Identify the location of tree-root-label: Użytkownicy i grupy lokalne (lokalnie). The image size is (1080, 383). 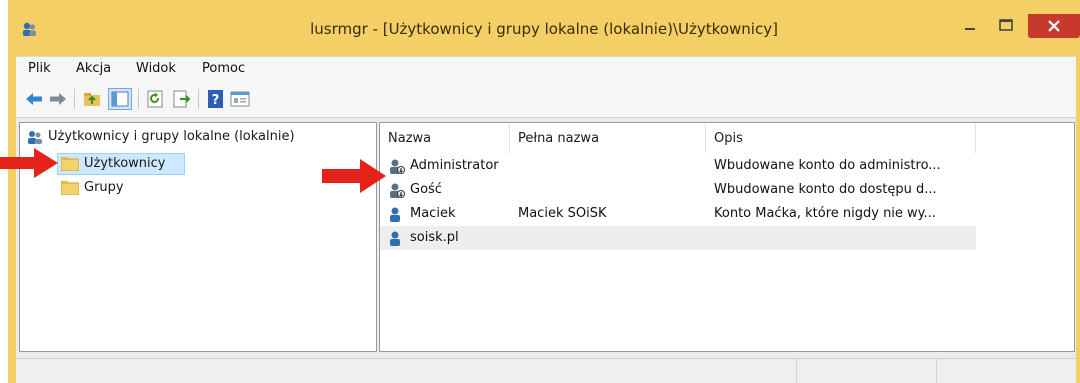
(171, 136).